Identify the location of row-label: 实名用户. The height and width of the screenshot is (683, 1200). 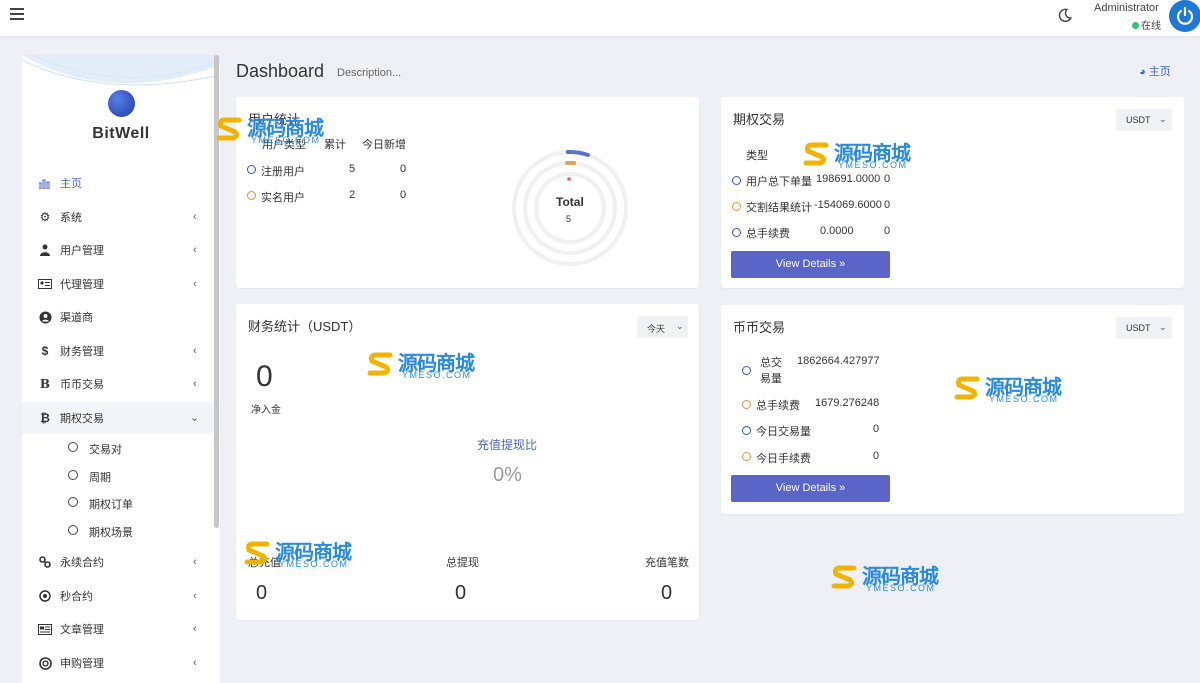
(283, 198).